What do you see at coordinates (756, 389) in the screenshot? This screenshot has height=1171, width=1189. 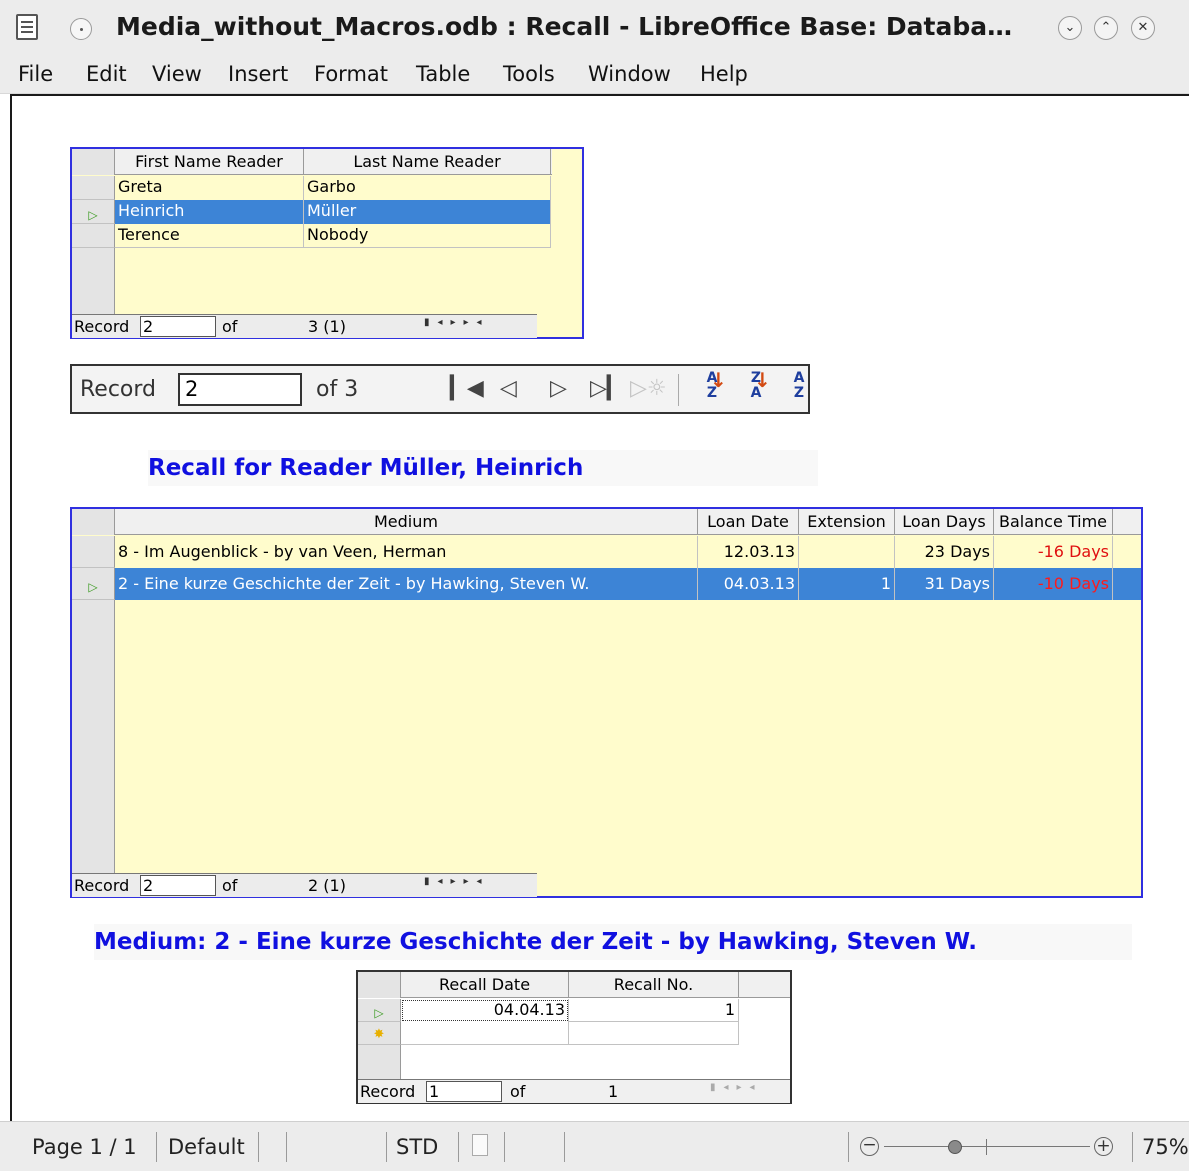 I see `sort-descending-icon: Z A ↓` at bounding box center [756, 389].